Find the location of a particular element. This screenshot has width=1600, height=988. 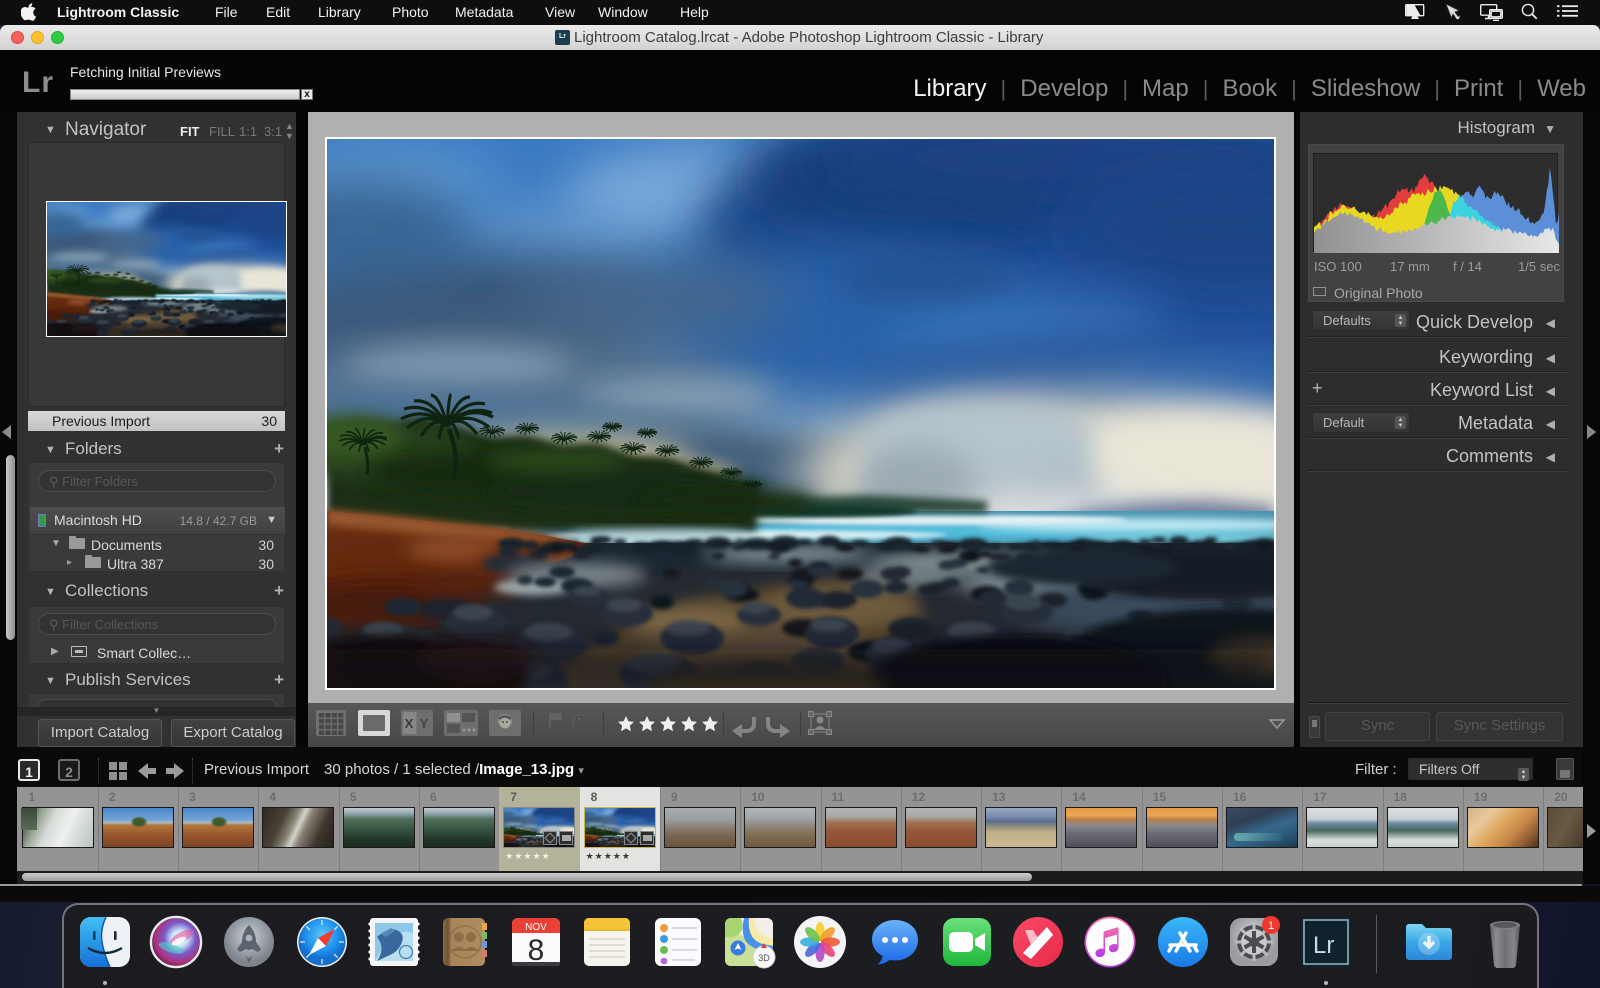

svg-text: X is located at coordinates (409, 723).